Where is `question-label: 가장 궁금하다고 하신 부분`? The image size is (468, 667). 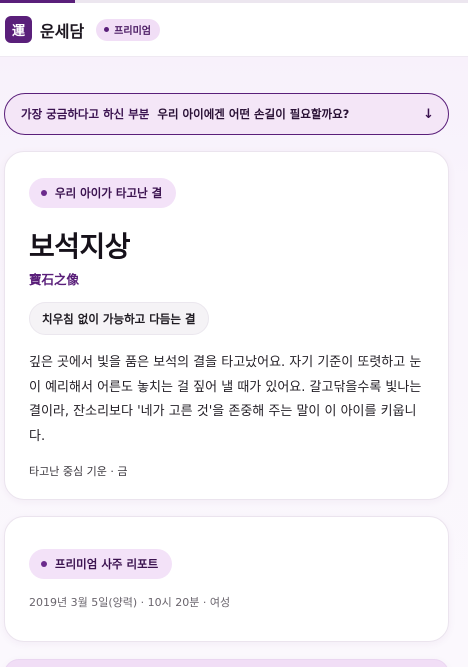 question-label: 가장 궁금하다고 하신 부분 is located at coordinates (85, 114).